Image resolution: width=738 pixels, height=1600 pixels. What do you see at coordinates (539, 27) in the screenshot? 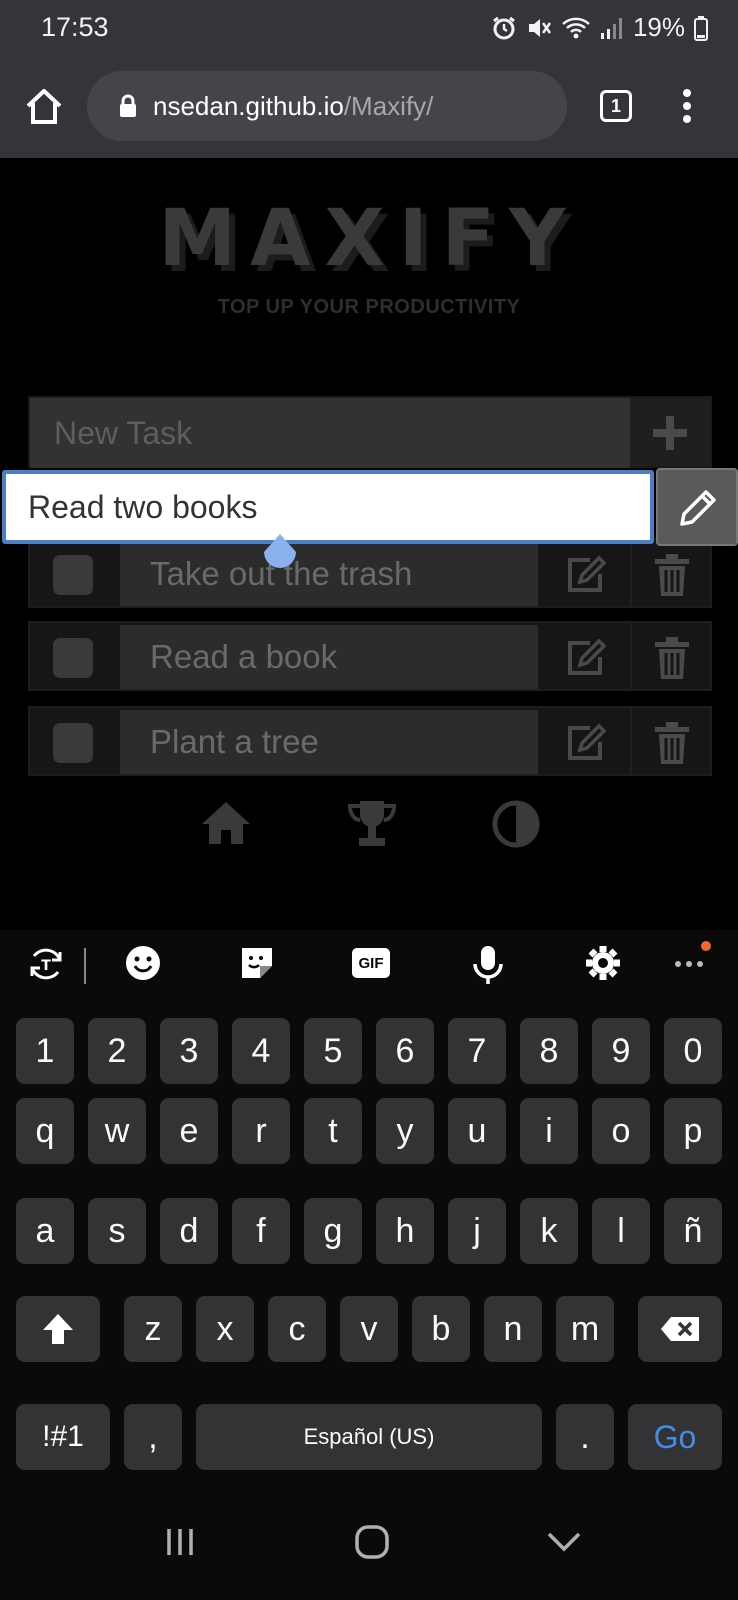
I see `mute-icon` at bounding box center [539, 27].